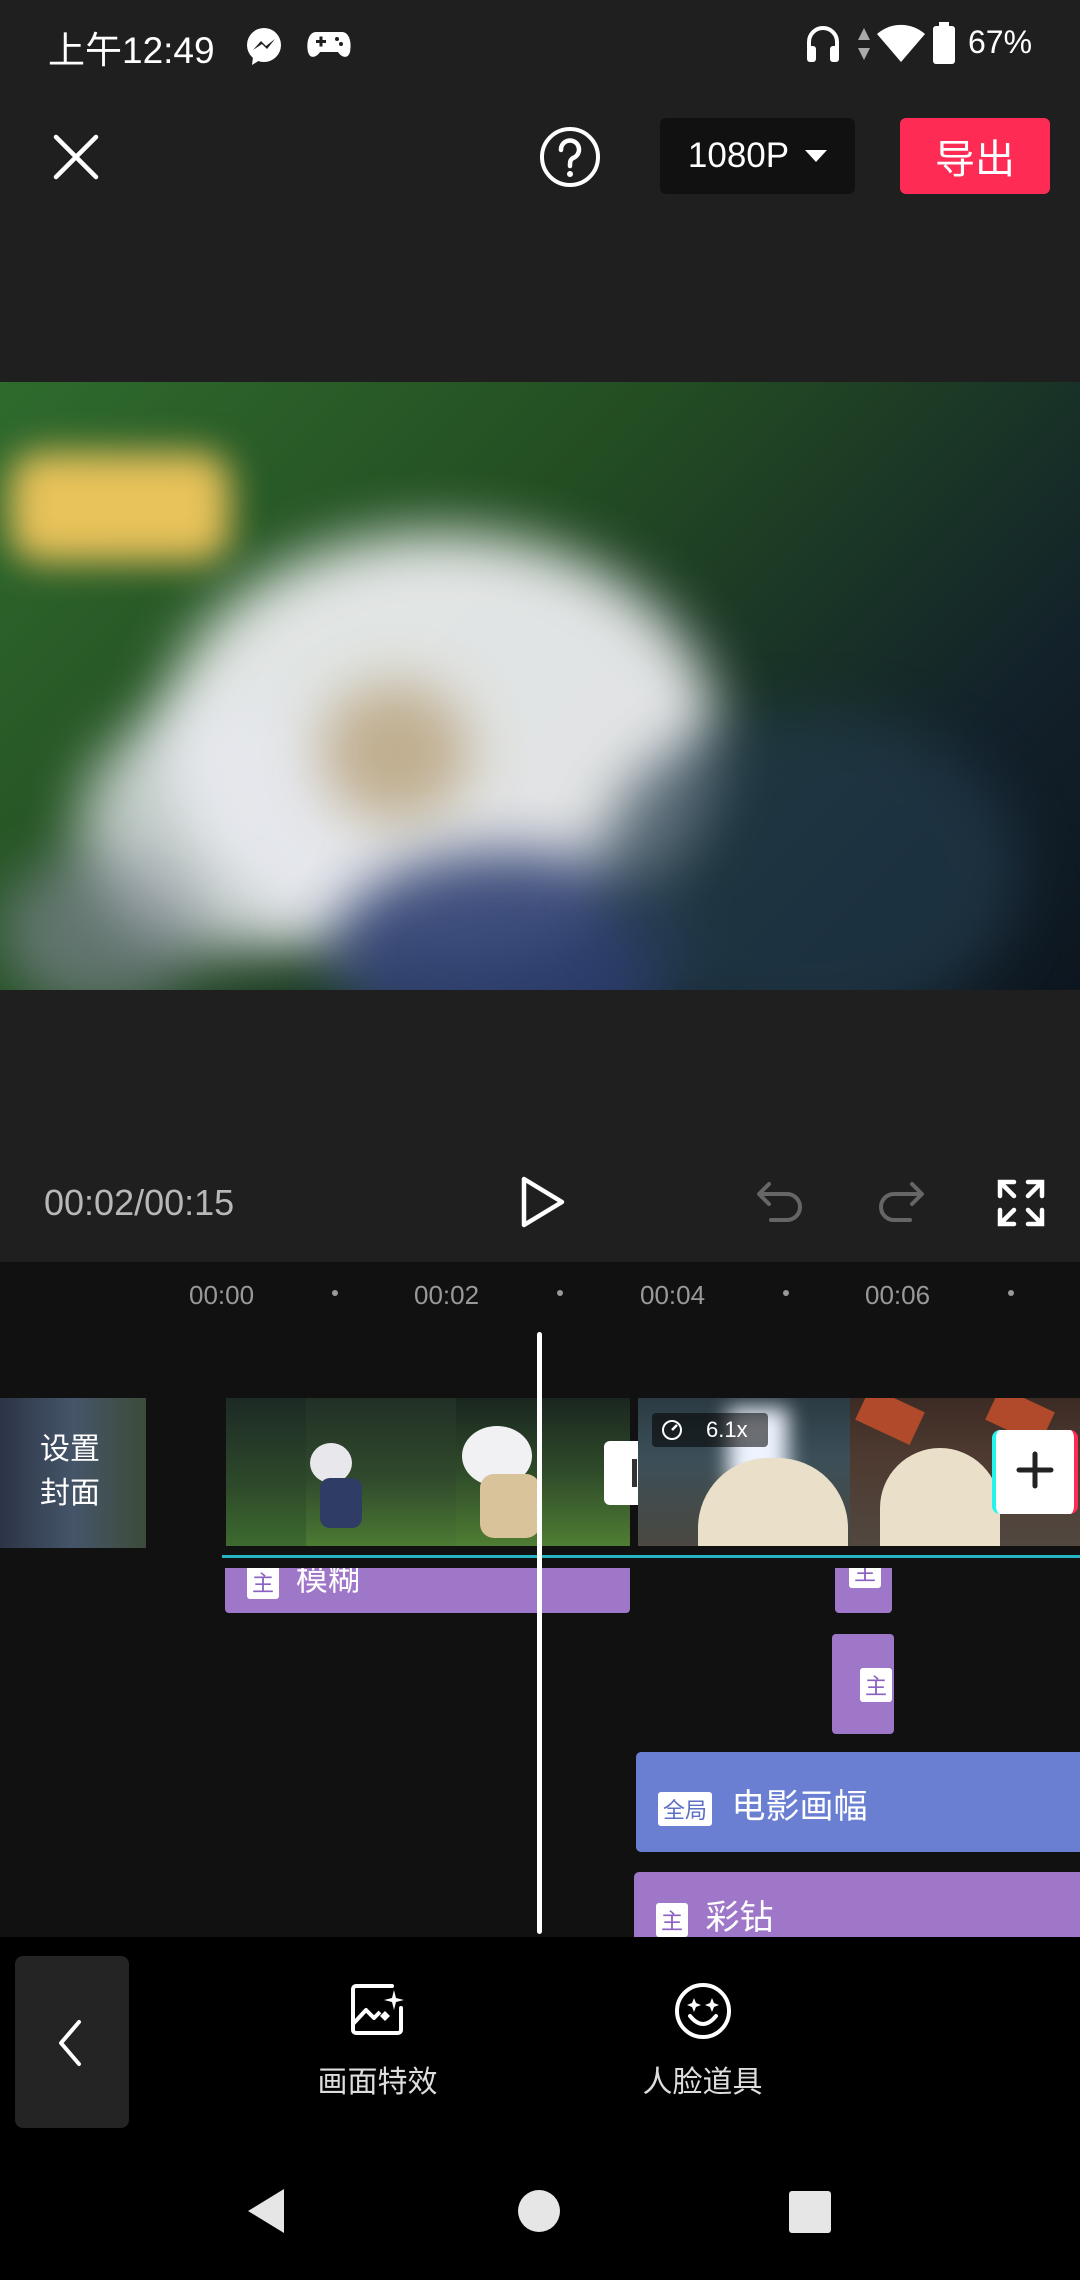 This screenshot has width=1080, height=2280. I want to click on timeline-tick: 00:04, so click(673, 1295).